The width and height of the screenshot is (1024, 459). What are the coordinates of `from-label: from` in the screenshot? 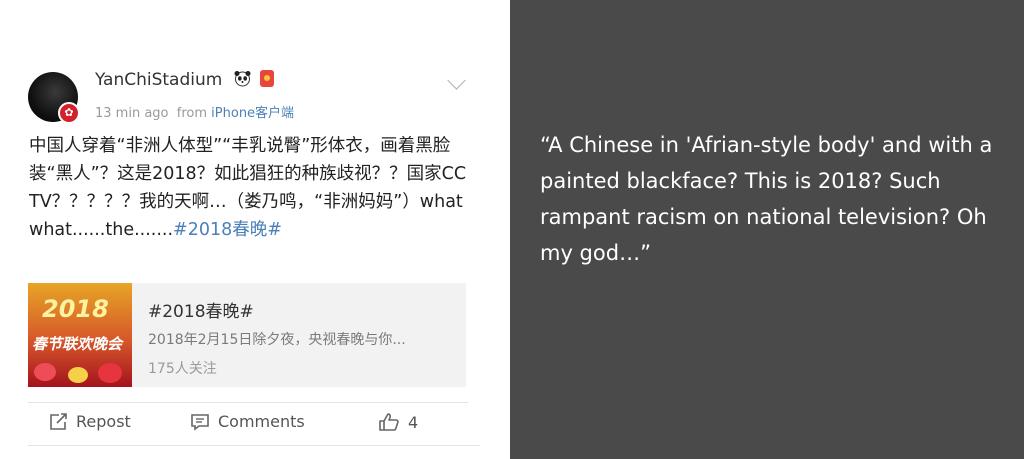 It's located at (192, 113).